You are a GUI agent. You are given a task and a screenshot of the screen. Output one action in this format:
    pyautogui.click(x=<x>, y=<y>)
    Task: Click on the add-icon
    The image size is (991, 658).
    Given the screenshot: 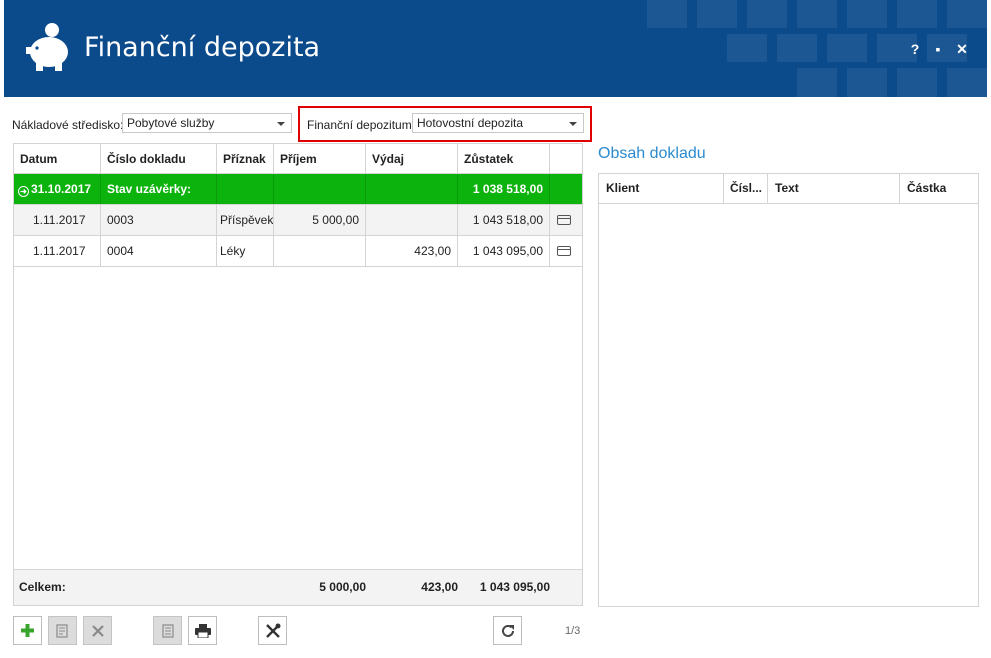 What is the action you would take?
    pyautogui.click(x=27, y=630)
    